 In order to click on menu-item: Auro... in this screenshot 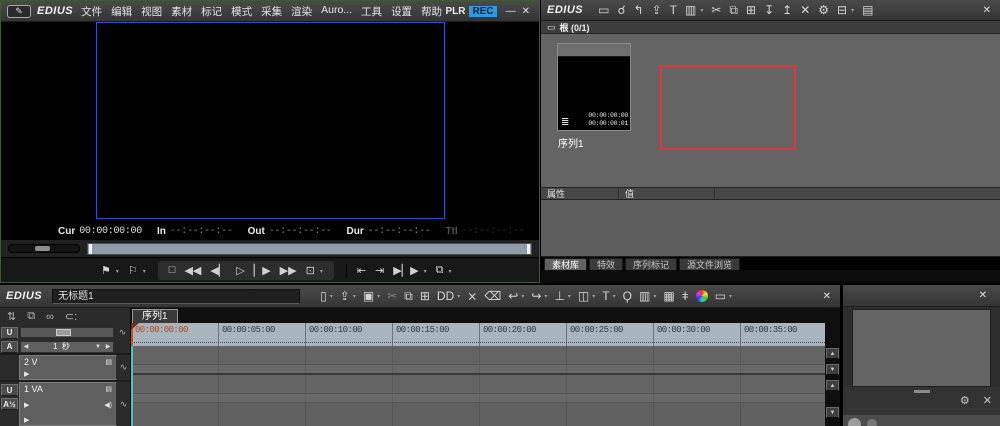, I will do `click(336, 11)`.